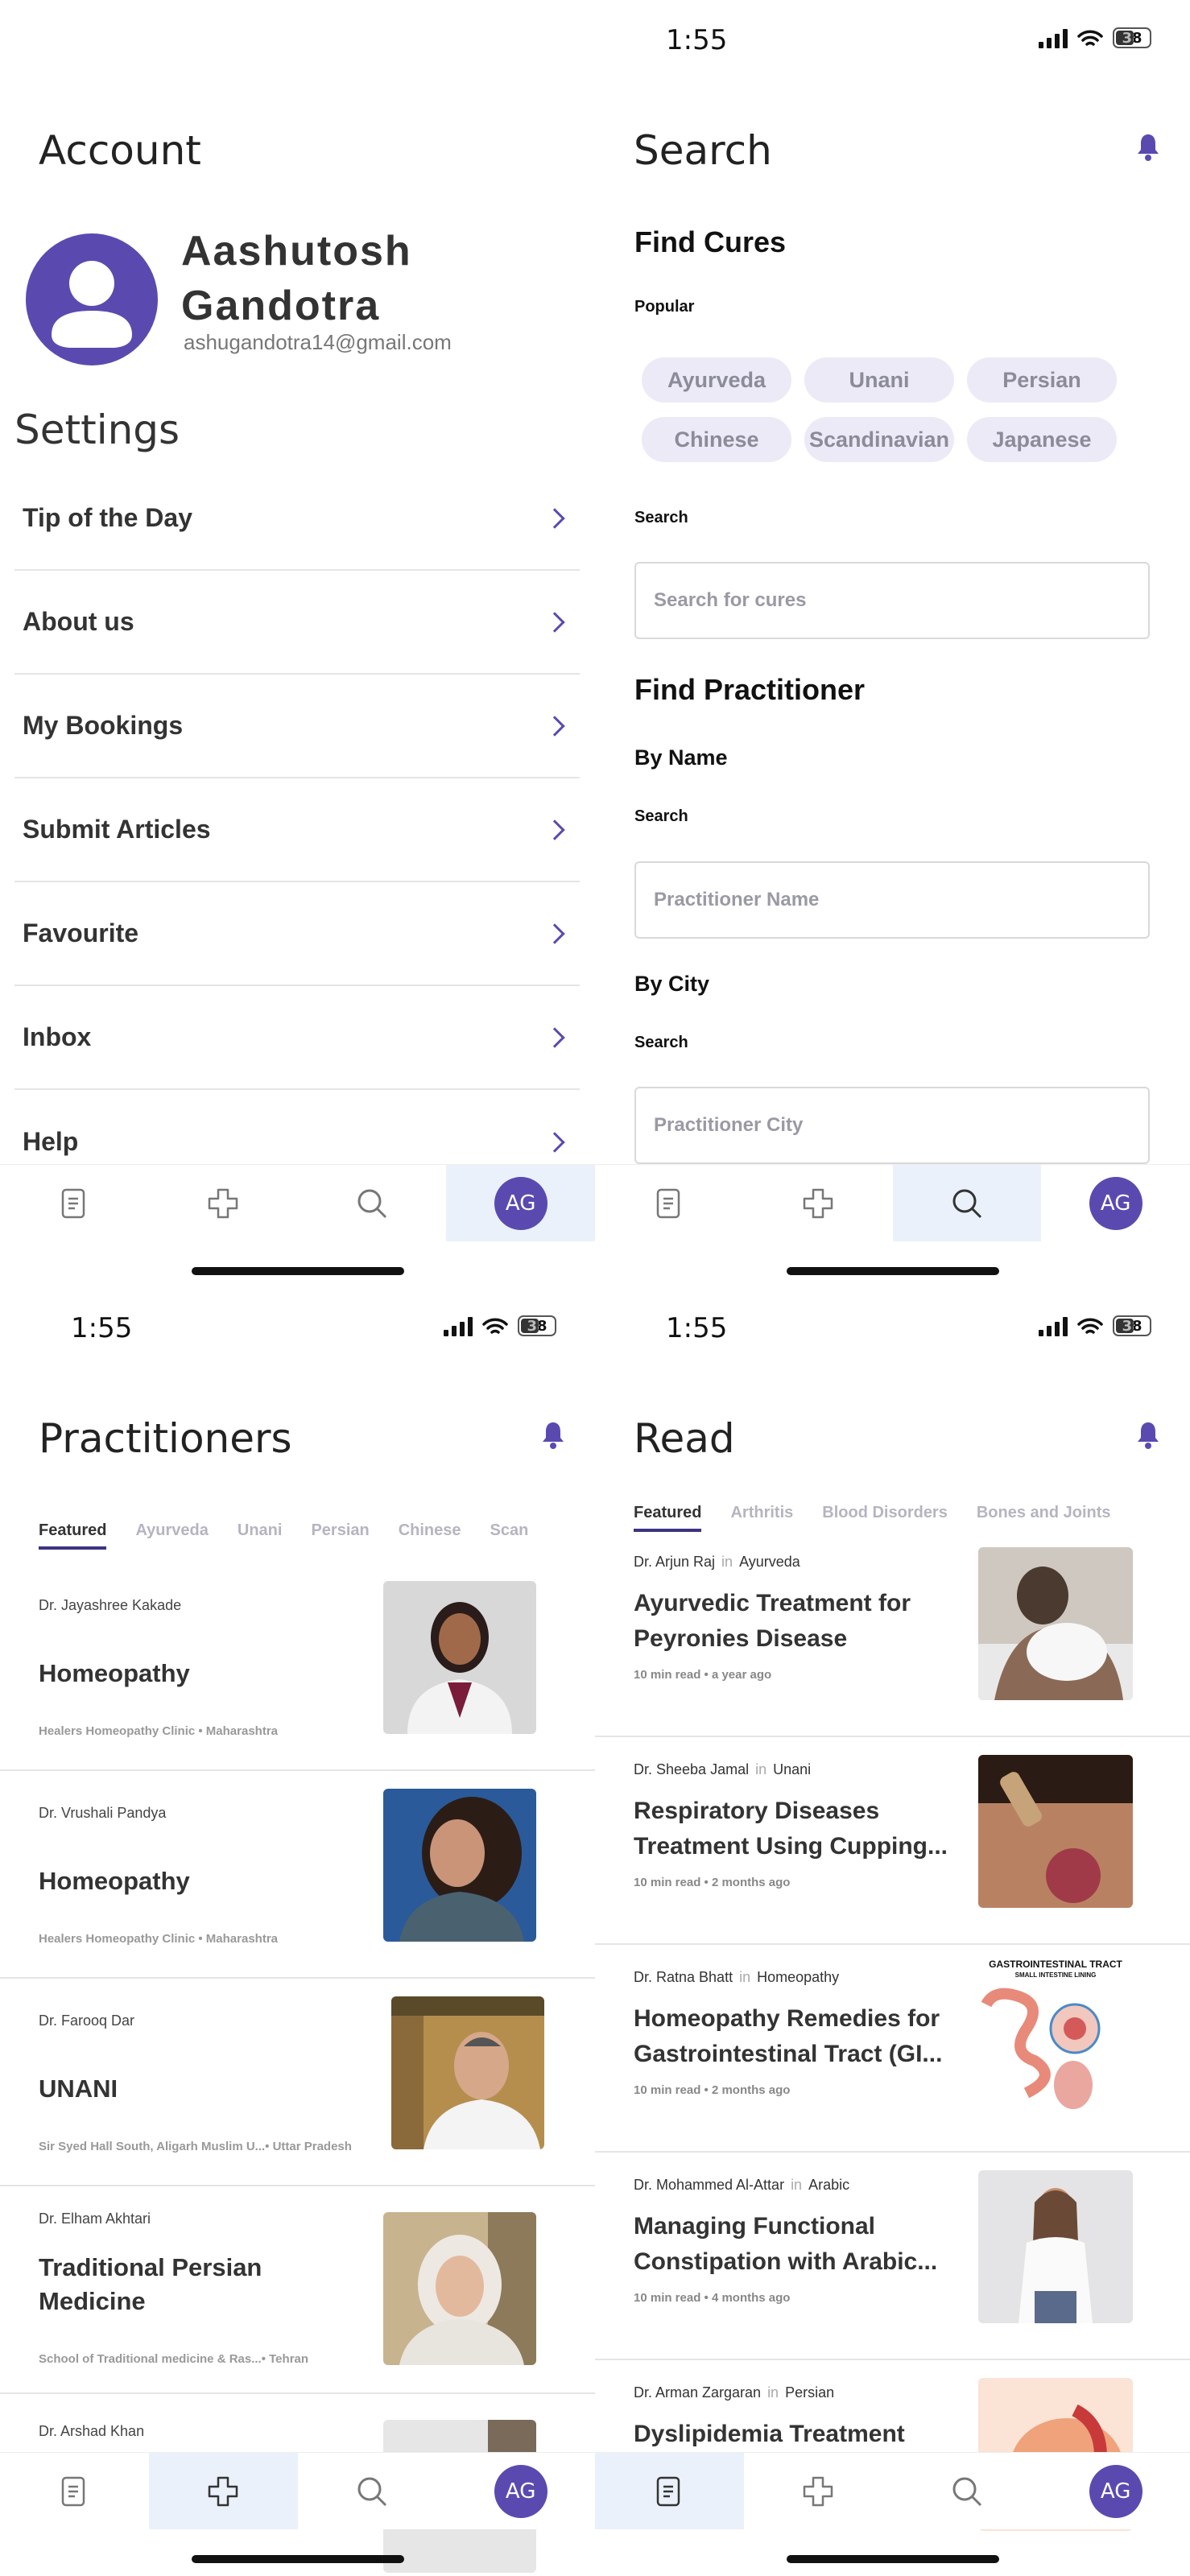 This screenshot has width=1190, height=2576. What do you see at coordinates (879, 379) in the screenshot?
I see `chip-unani: Unani` at bounding box center [879, 379].